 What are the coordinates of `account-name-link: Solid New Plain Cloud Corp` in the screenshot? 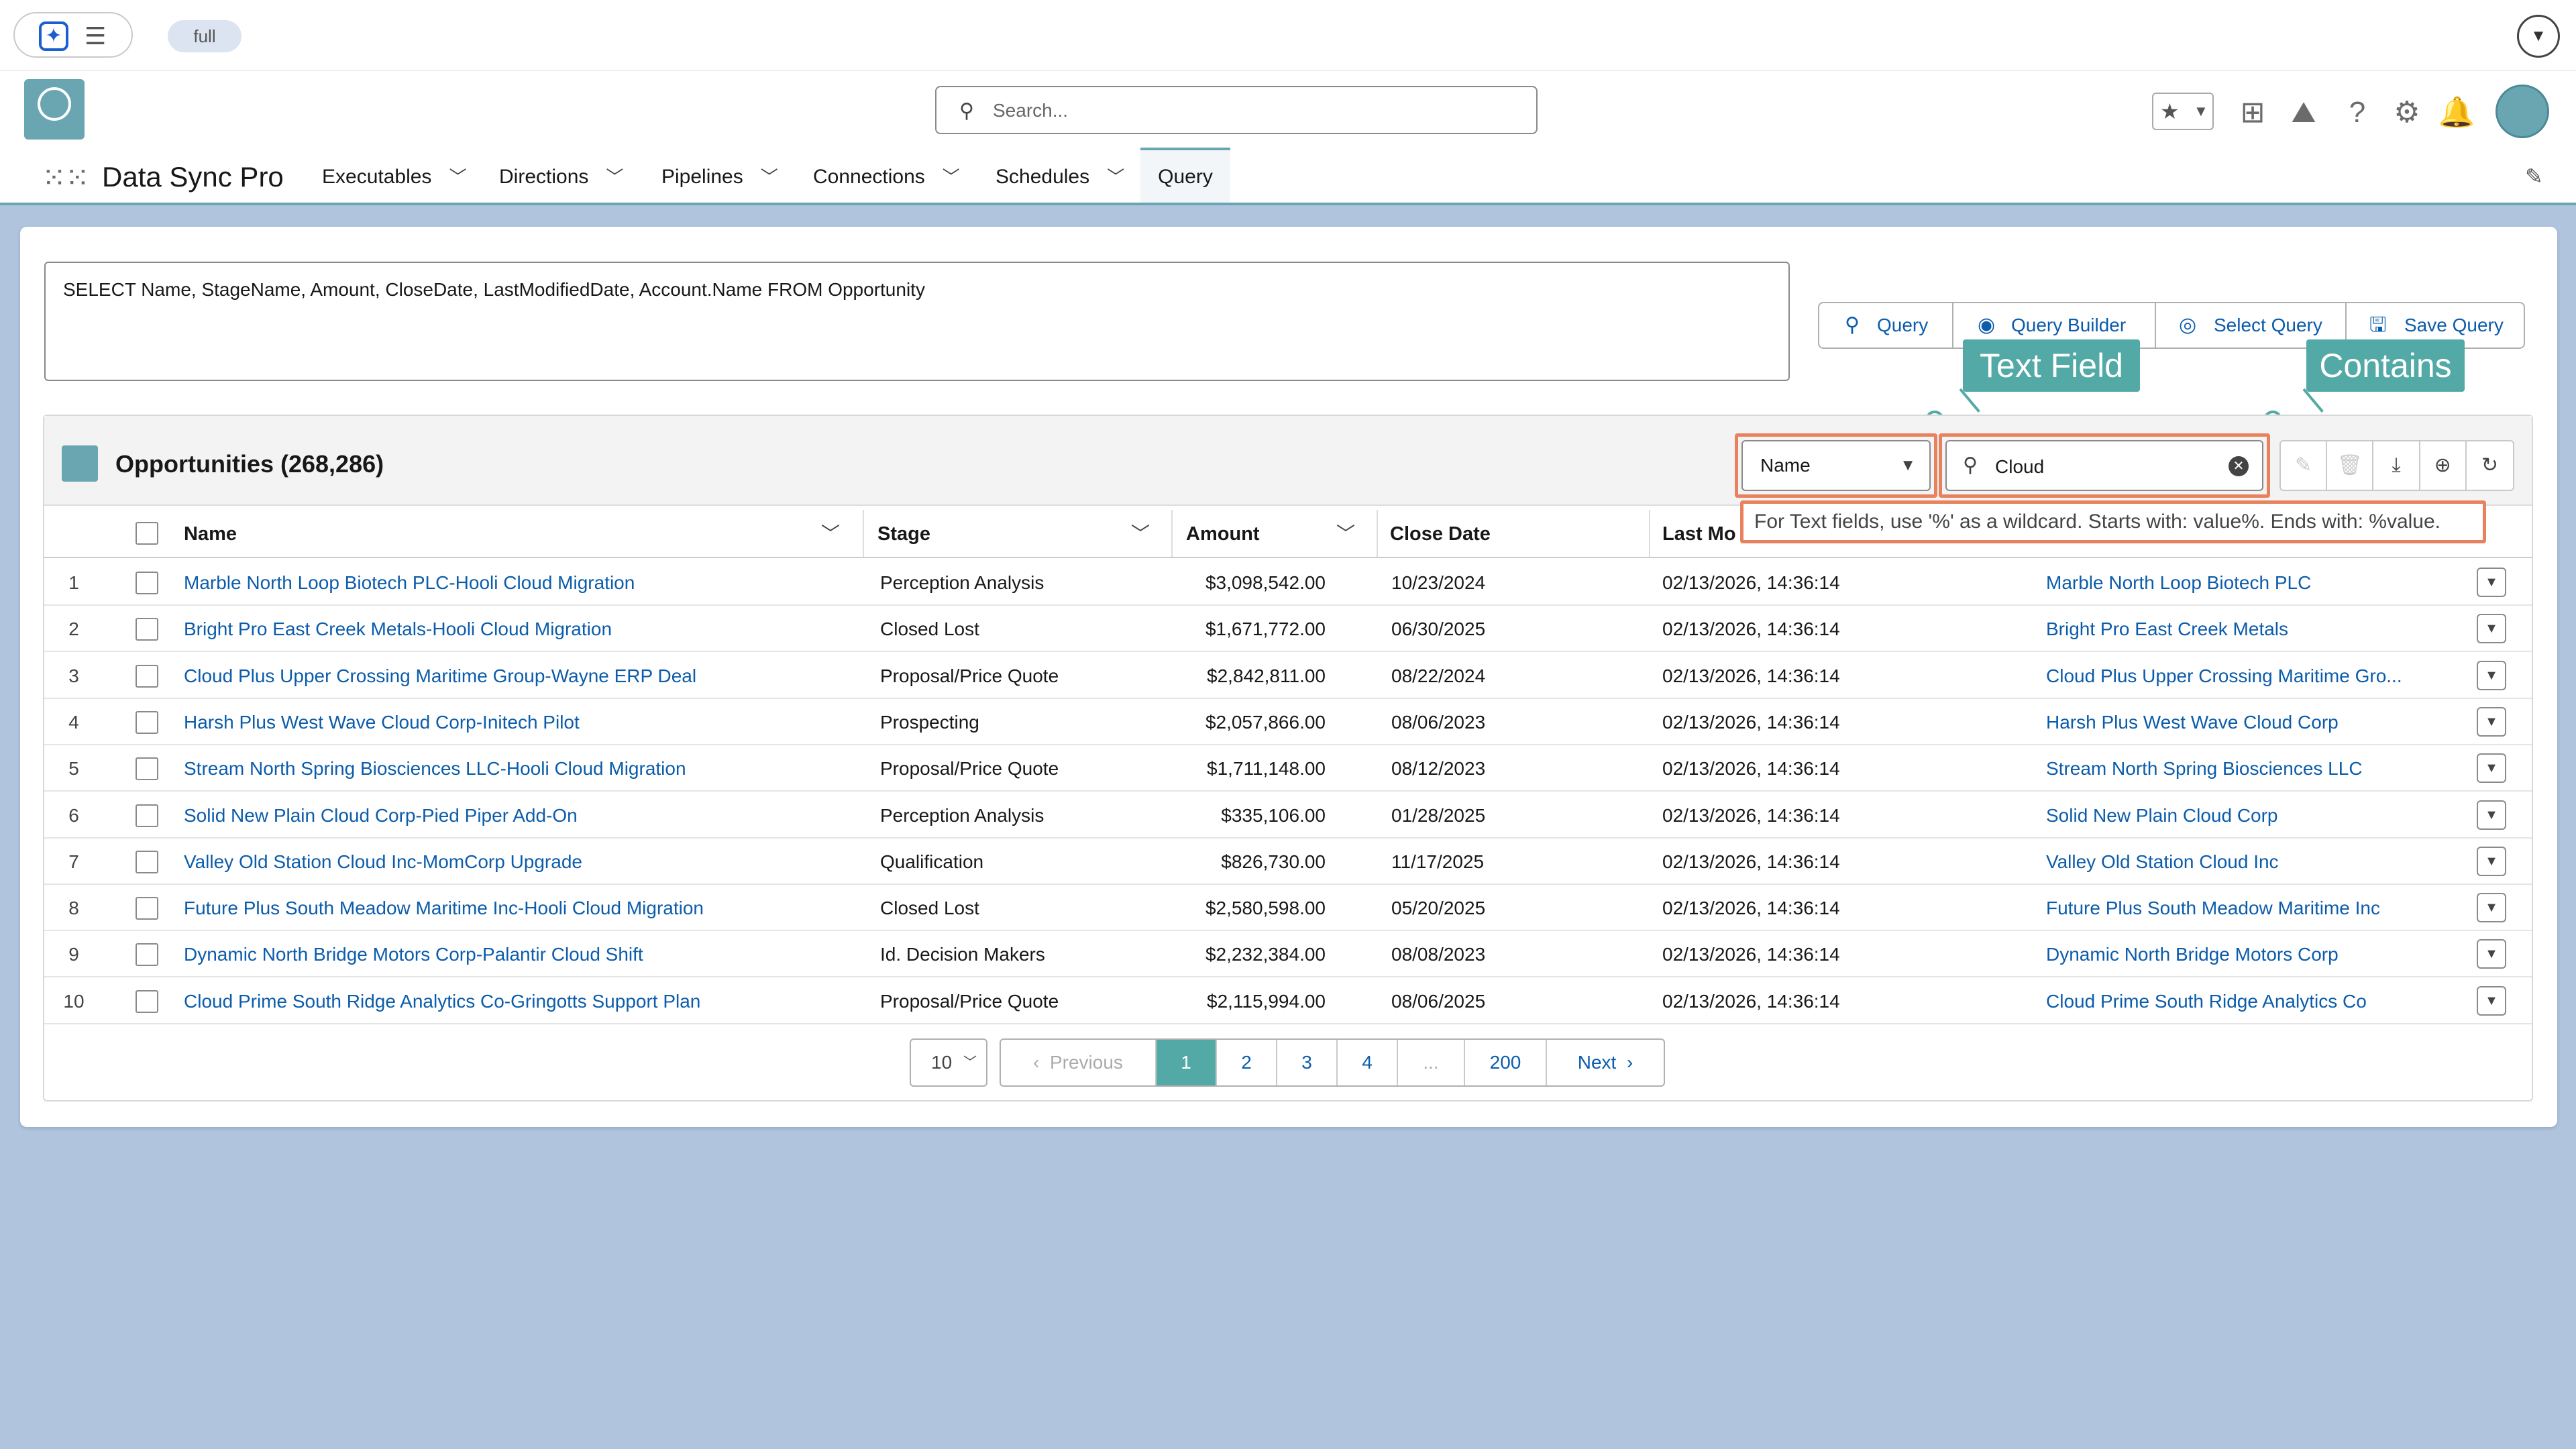 It's located at (2234, 815).